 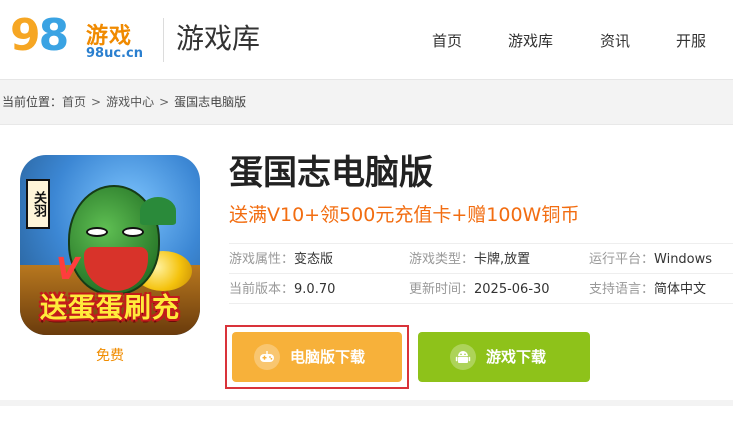 What do you see at coordinates (512, 289) in the screenshot?
I see `info-value: 2025-06-30` at bounding box center [512, 289].